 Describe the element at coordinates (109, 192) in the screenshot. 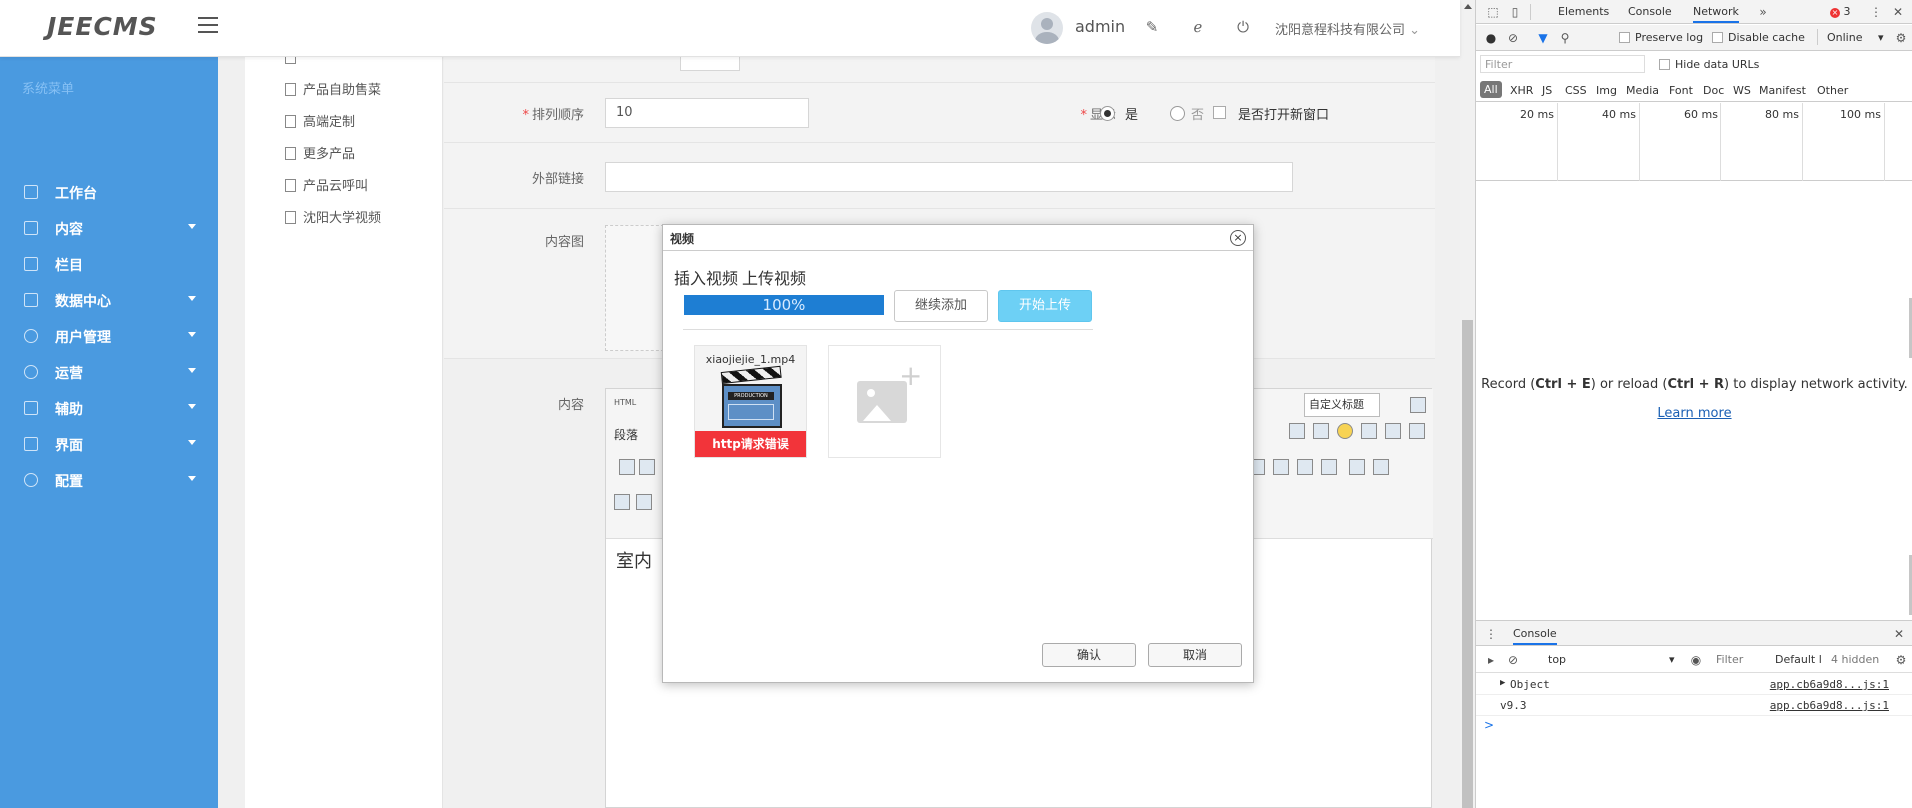

I see `sidebar-item-workbench: 工作台` at that location.